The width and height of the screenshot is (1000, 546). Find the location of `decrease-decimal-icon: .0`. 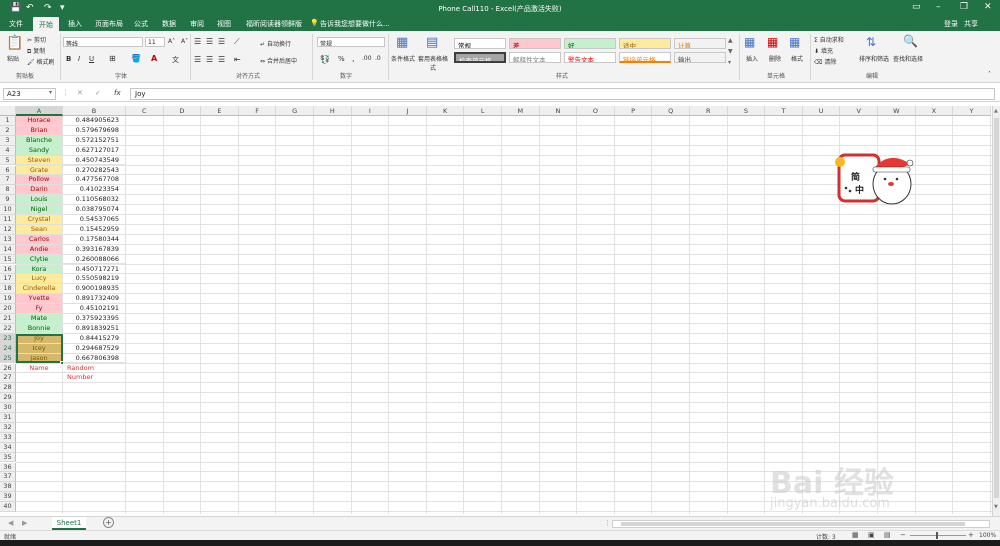

decrease-decimal-icon: .0 is located at coordinates (378, 58).